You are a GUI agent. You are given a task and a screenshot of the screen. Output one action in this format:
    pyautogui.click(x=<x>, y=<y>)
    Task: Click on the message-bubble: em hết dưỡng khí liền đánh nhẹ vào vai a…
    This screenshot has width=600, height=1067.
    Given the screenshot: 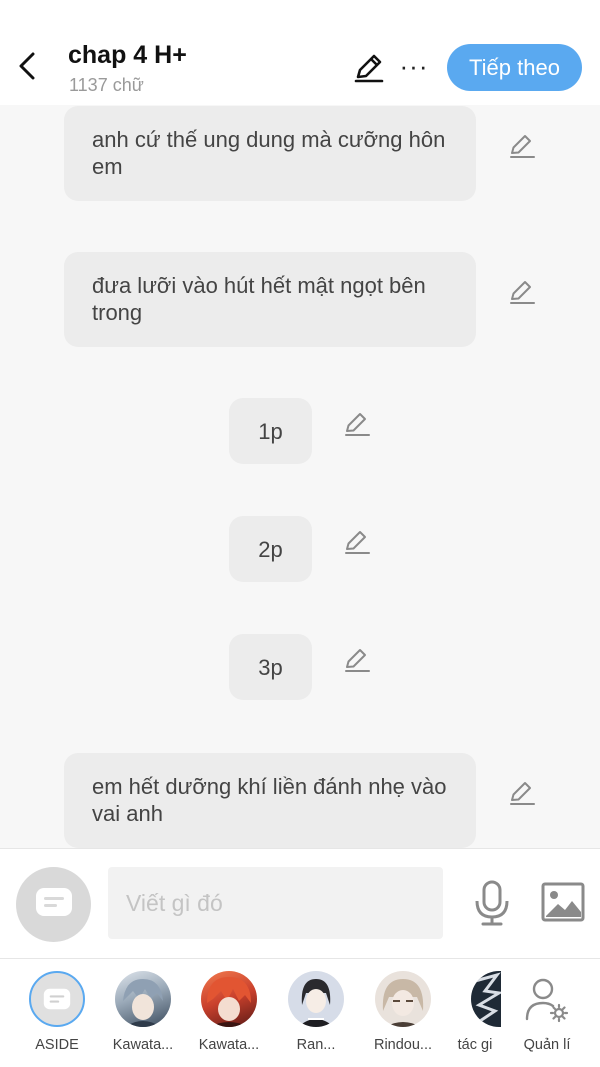 What is the action you would take?
    pyautogui.click(x=270, y=800)
    